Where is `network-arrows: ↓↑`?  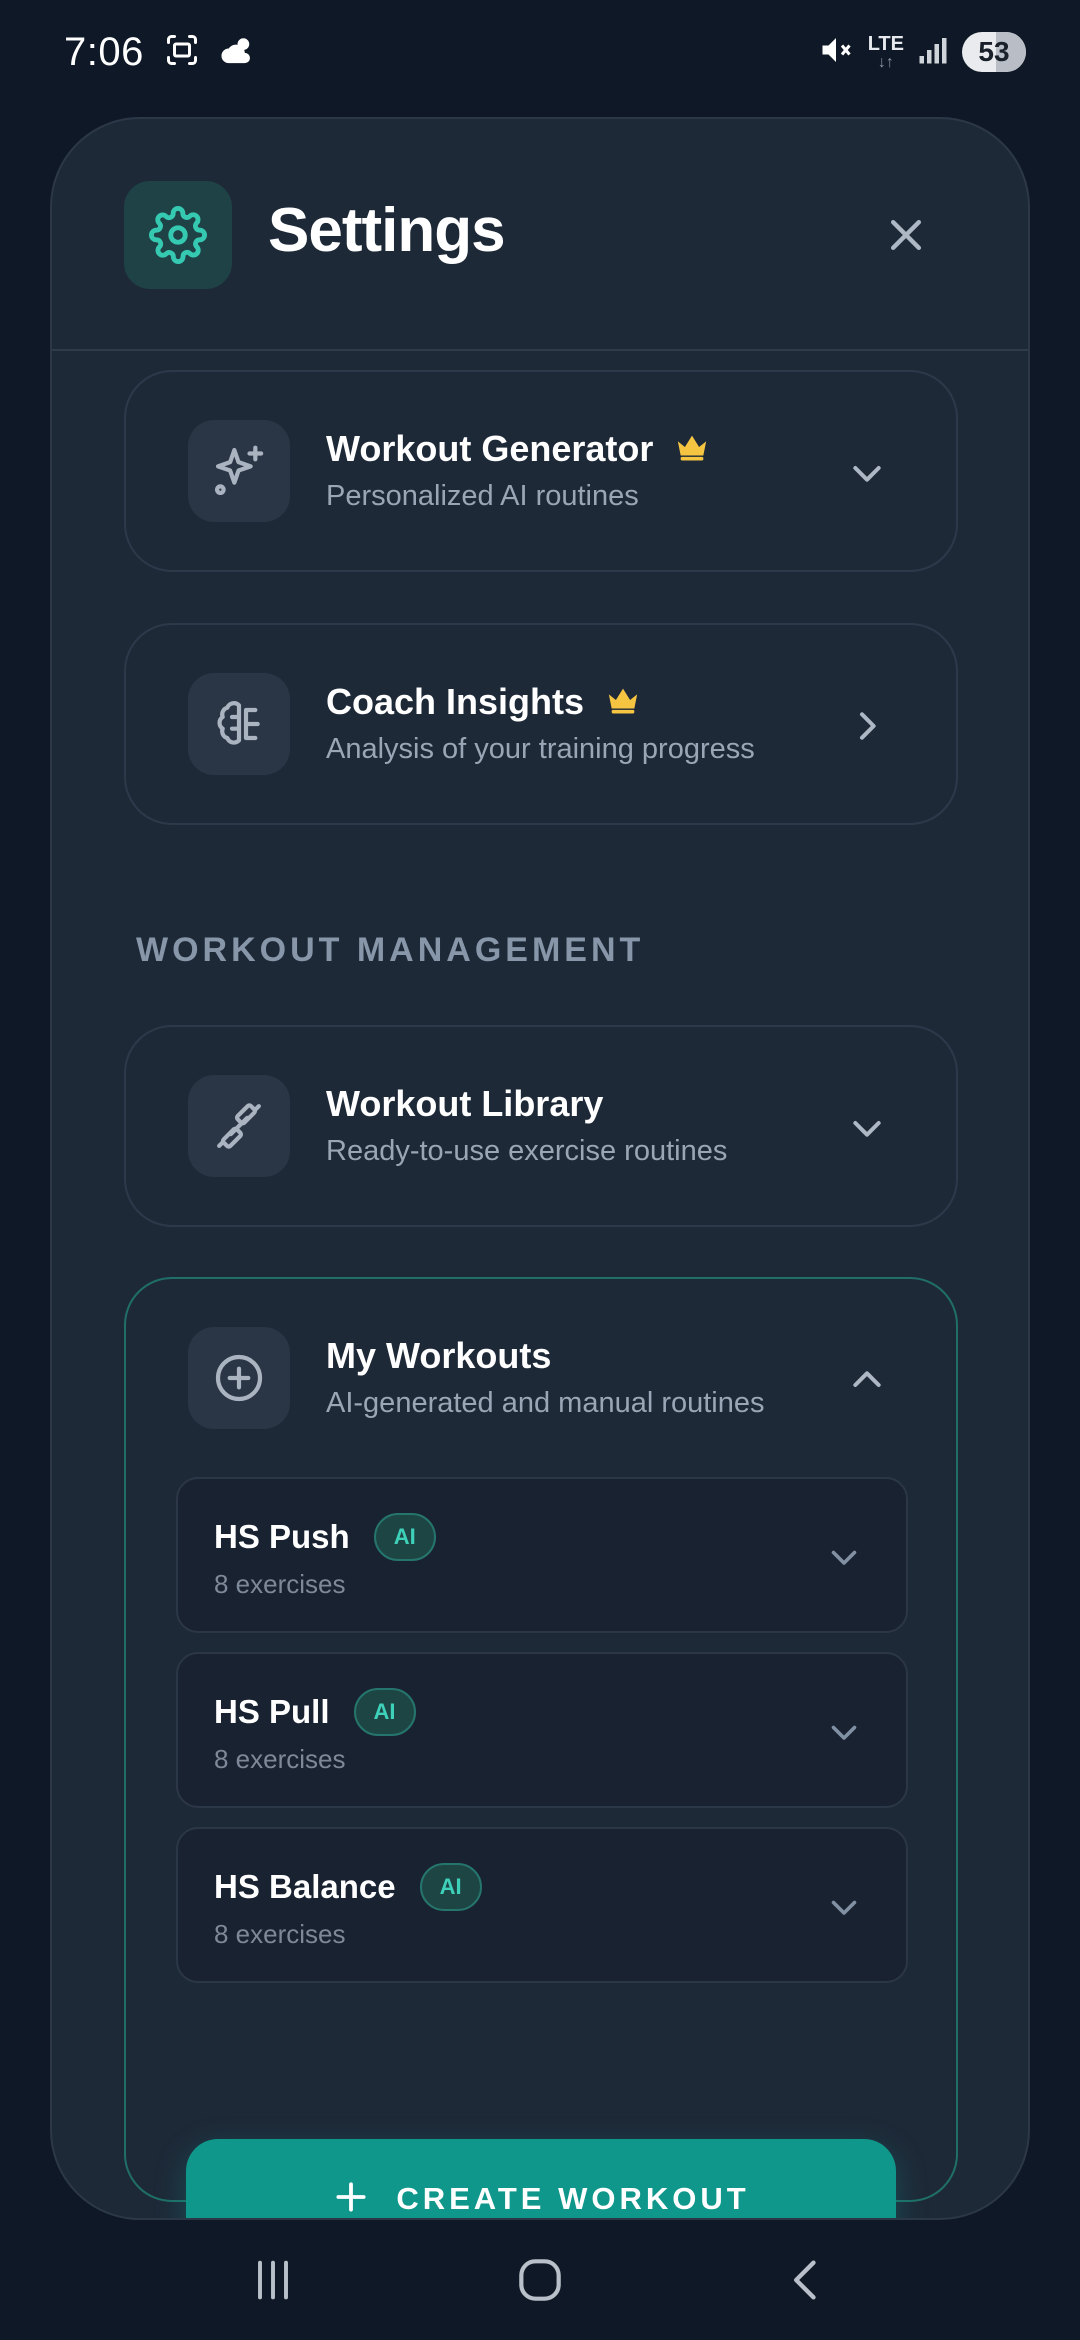
network-arrows: ↓↑ is located at coordinates (885, 62).